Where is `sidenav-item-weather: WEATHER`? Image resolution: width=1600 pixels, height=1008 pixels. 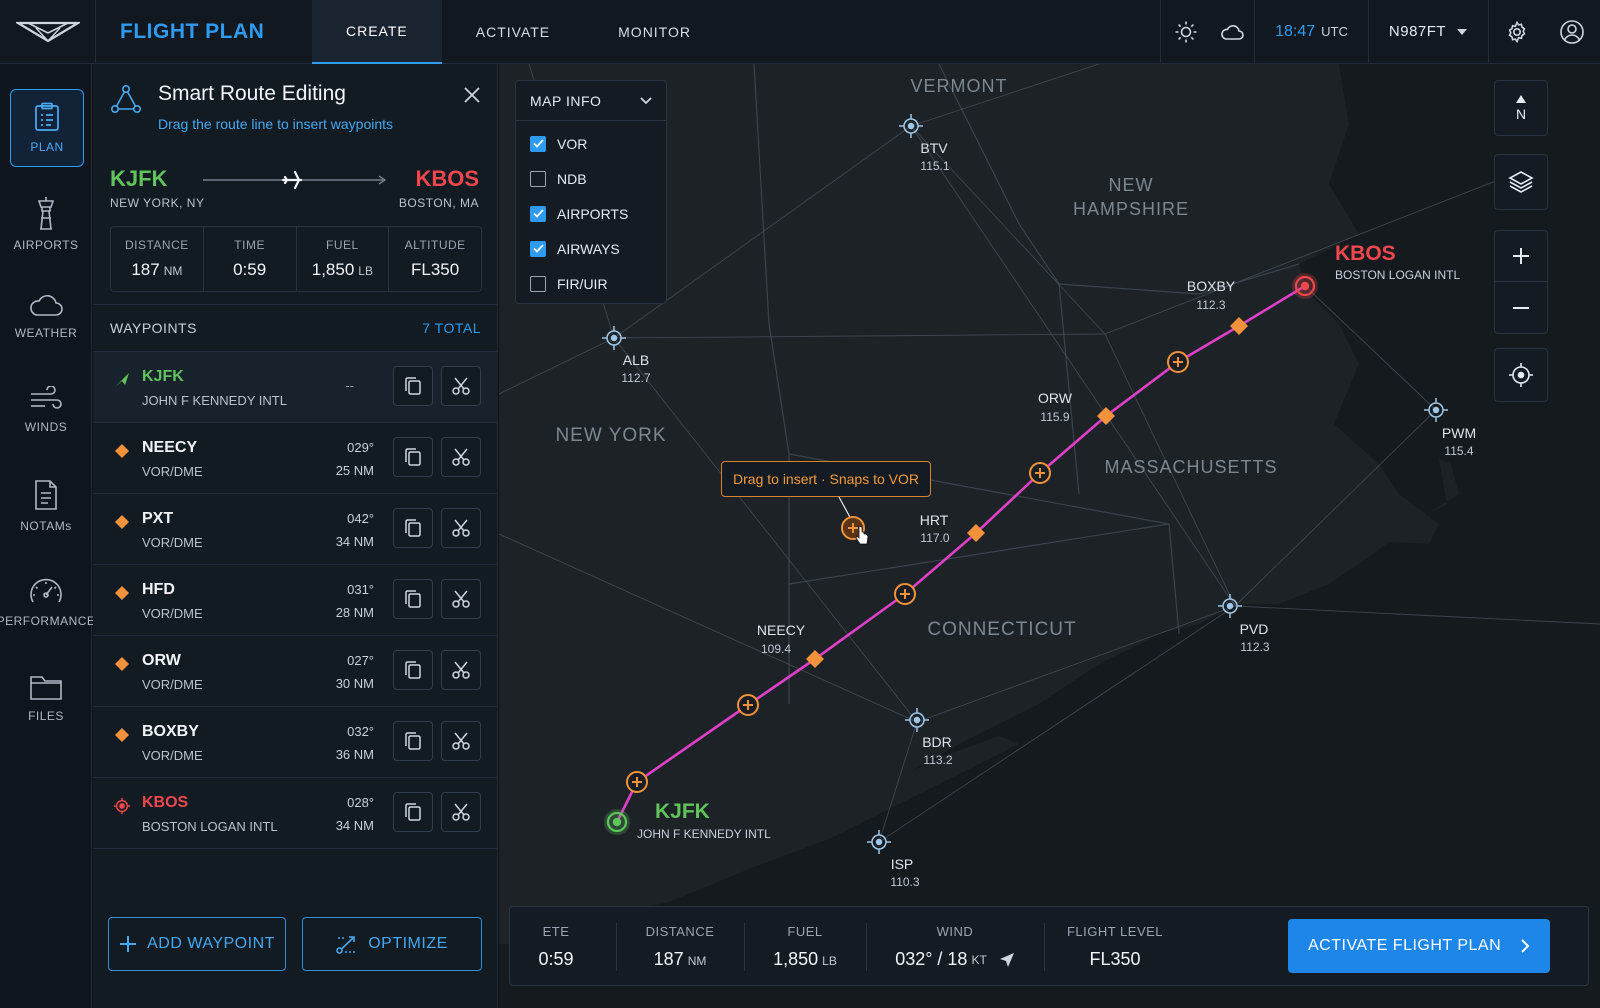
sidenav-item-weather: WEATHER is located at coordinates (46, 316).